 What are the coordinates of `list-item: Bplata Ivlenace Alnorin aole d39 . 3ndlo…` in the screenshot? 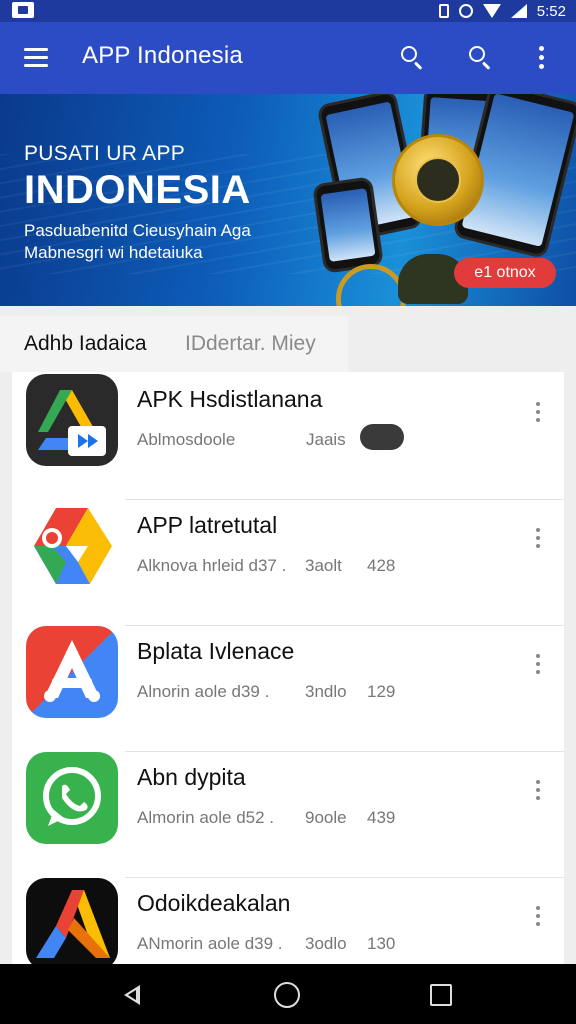 It's located at (288, 689).